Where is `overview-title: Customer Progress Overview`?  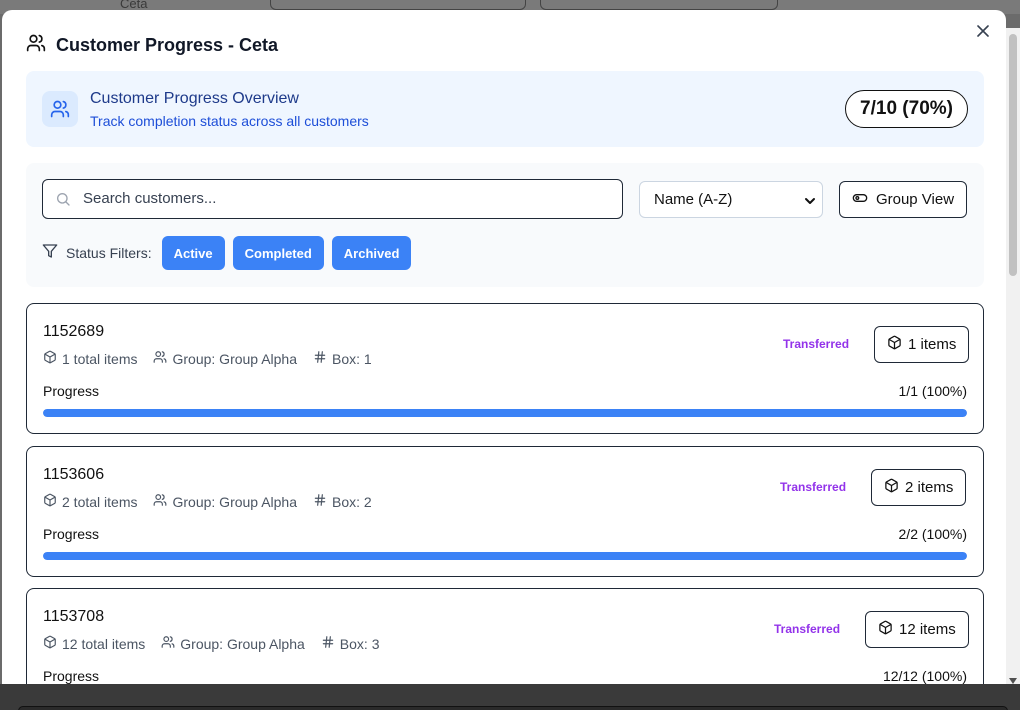
overview-title: Customer Progress Overview is located at coordinates (194, 98).